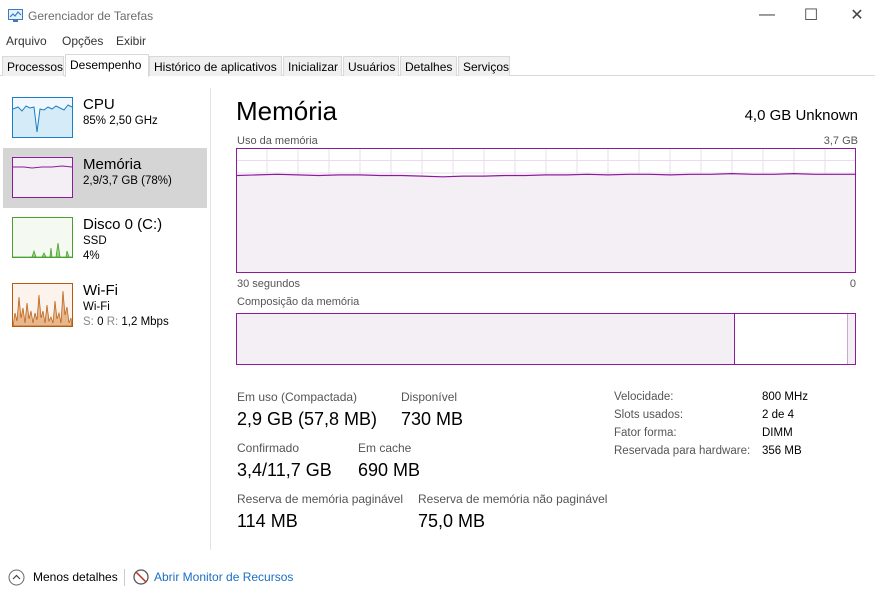 Image resolution: width=875 pixels, height=601 pixels. I want to click on maximize-button: ☐, so click(811, 15).